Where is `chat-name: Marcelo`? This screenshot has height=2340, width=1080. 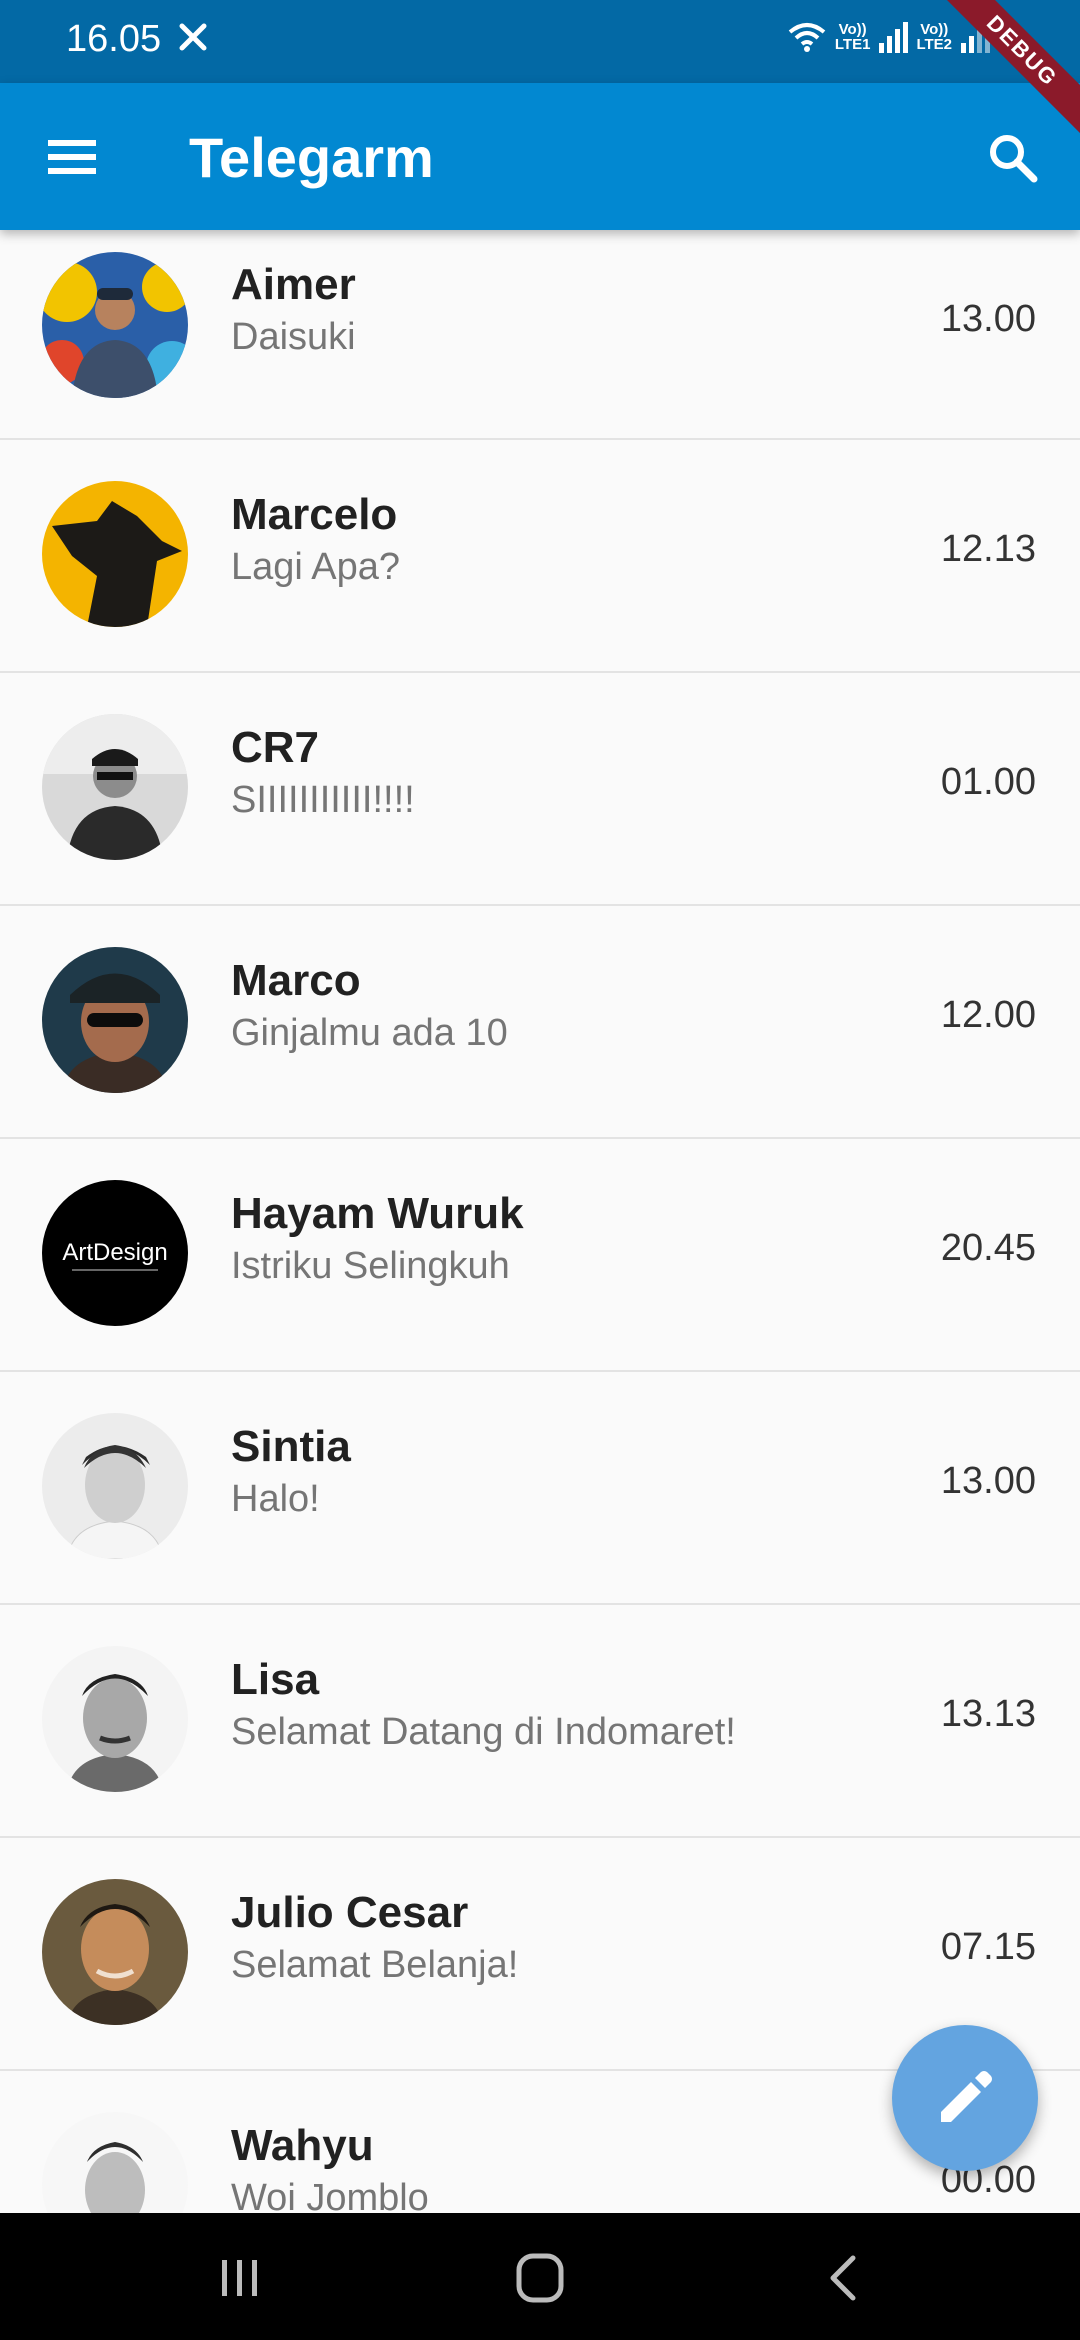 chat-name: Marcelo is located at coordinates (314, 514).